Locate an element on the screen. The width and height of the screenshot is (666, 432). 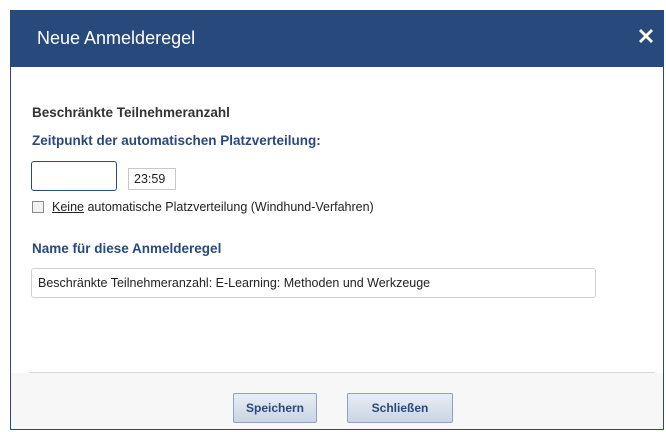
save-button: Speichern is located at coordinates (275, 408).